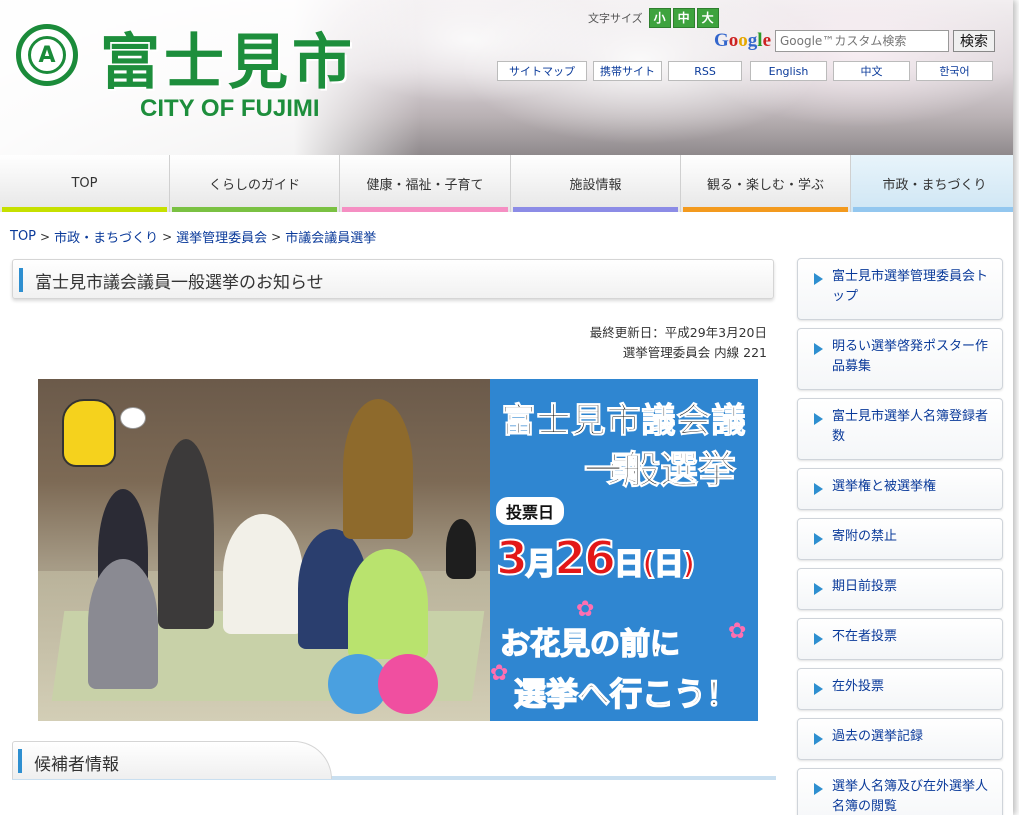 The height and width of the screenshot is (815, 1019). What do you see at coordinates (230, 109) in the screenshot?
I see `site-title-en: CITY OF FUJIMI` at bounding box center [230, 109].